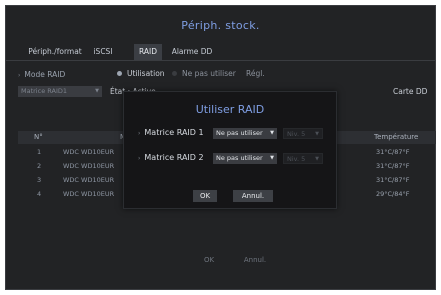 This screenshot has width=441, height=295. What do you see at coordinates (255, 260) in the screenshot?
I see `cancel-button: Annul.` at bounding box center [255, 260].